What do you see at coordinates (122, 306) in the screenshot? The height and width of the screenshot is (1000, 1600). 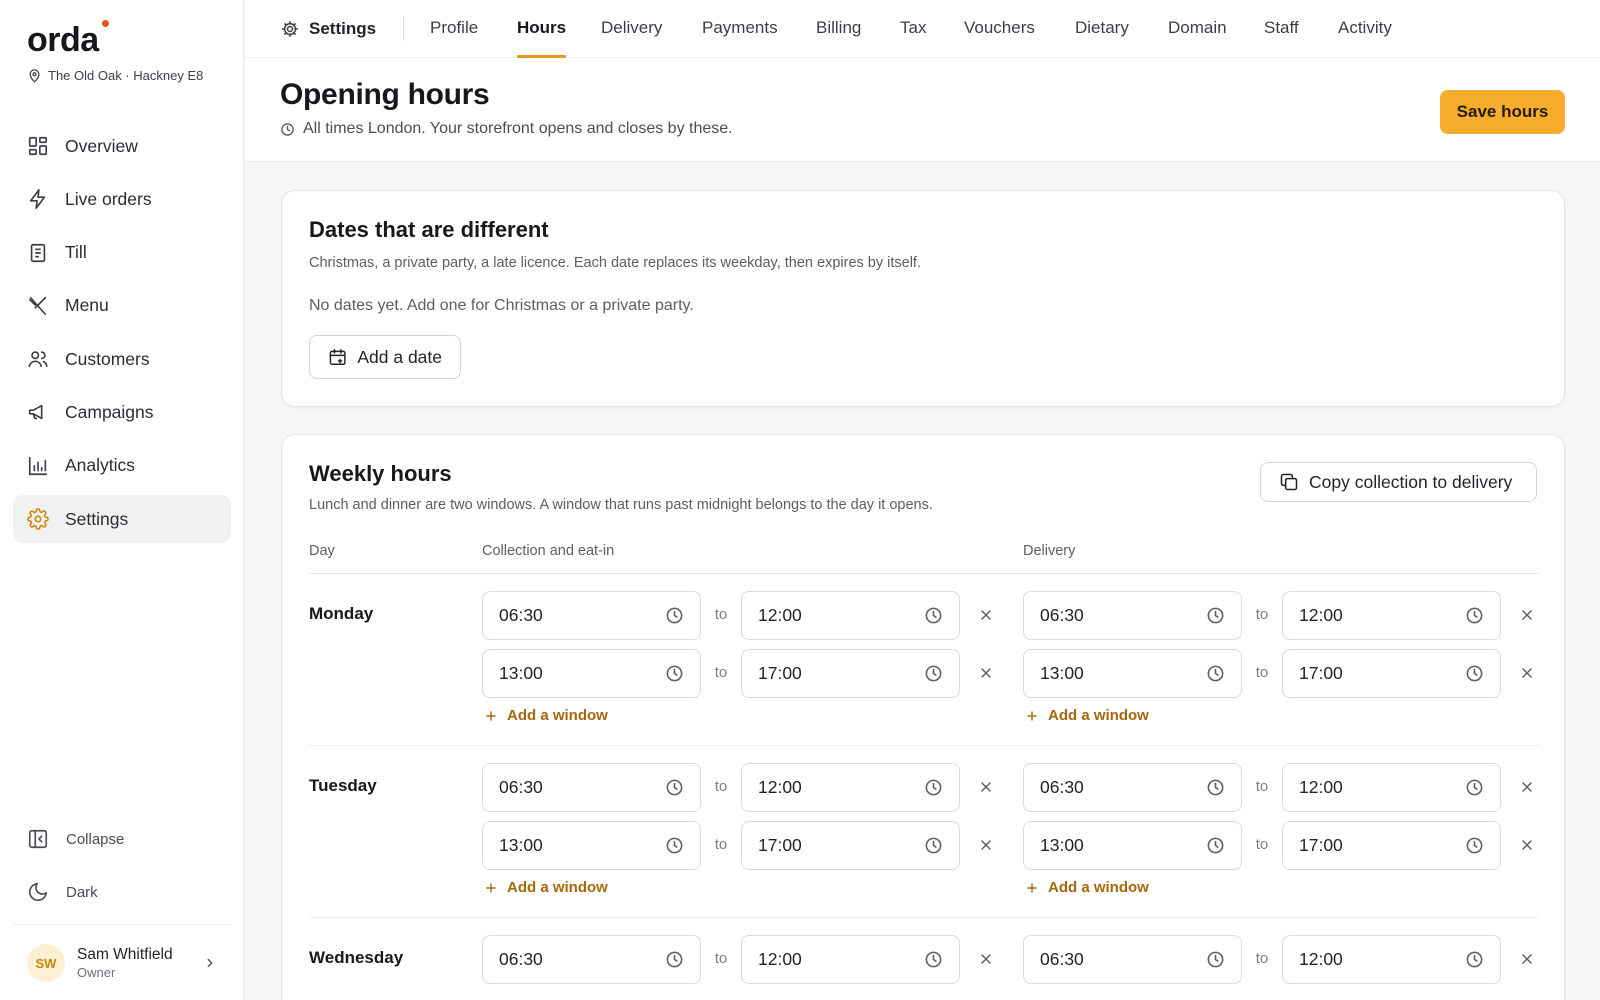 I see `sidebar-item-menu: Menu` at bounding box center [122, 306].